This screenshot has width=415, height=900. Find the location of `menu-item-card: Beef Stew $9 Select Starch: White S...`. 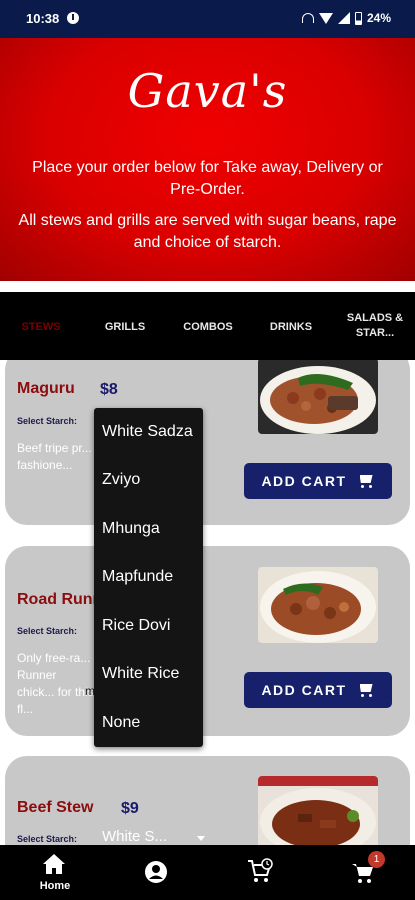

menu-item-card: Beef Stew $9 Select Starch: White S... is located at coordinates (207, 800).